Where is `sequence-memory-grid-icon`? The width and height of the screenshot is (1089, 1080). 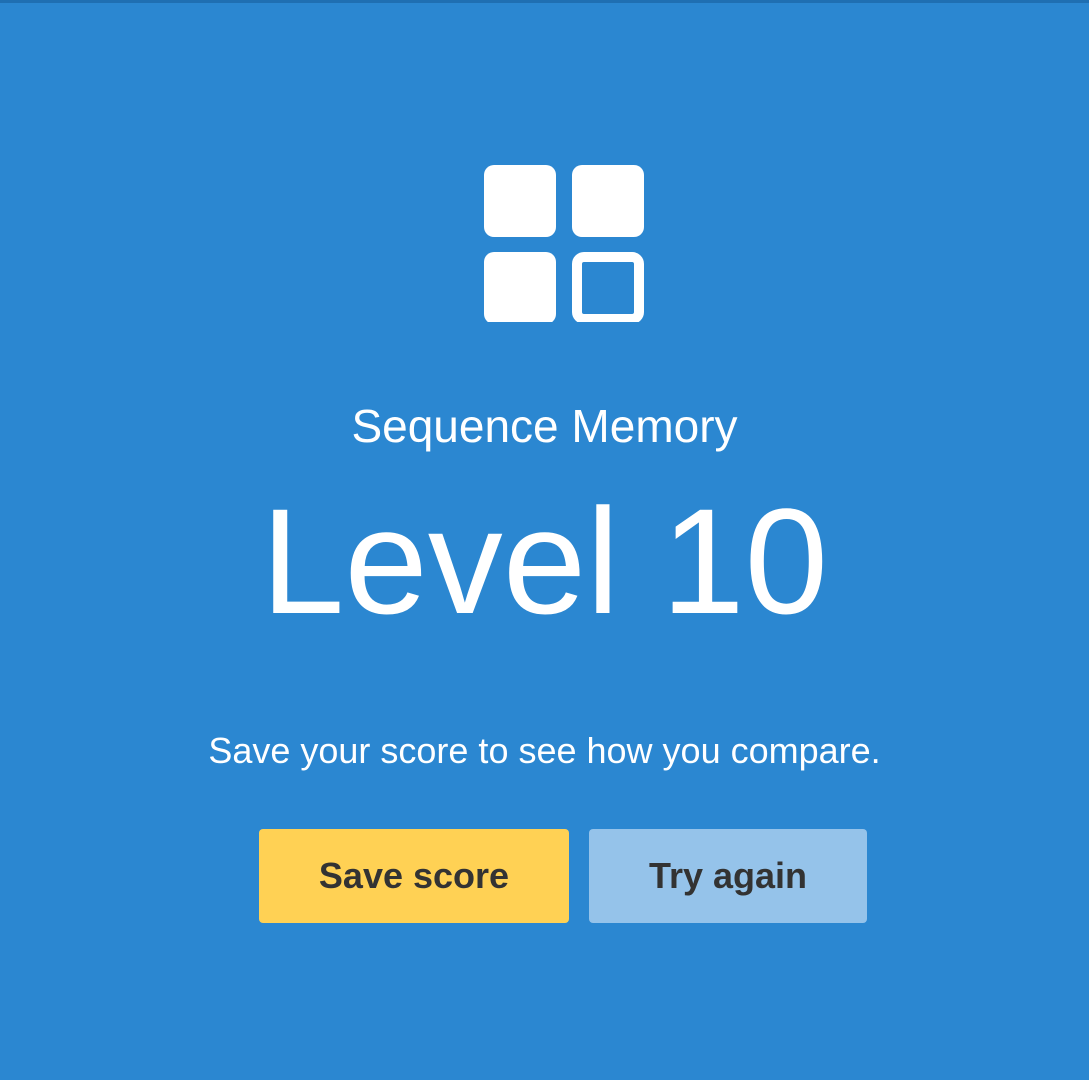
sequence-memory-grid-icon is located at coordinates (564, 243).